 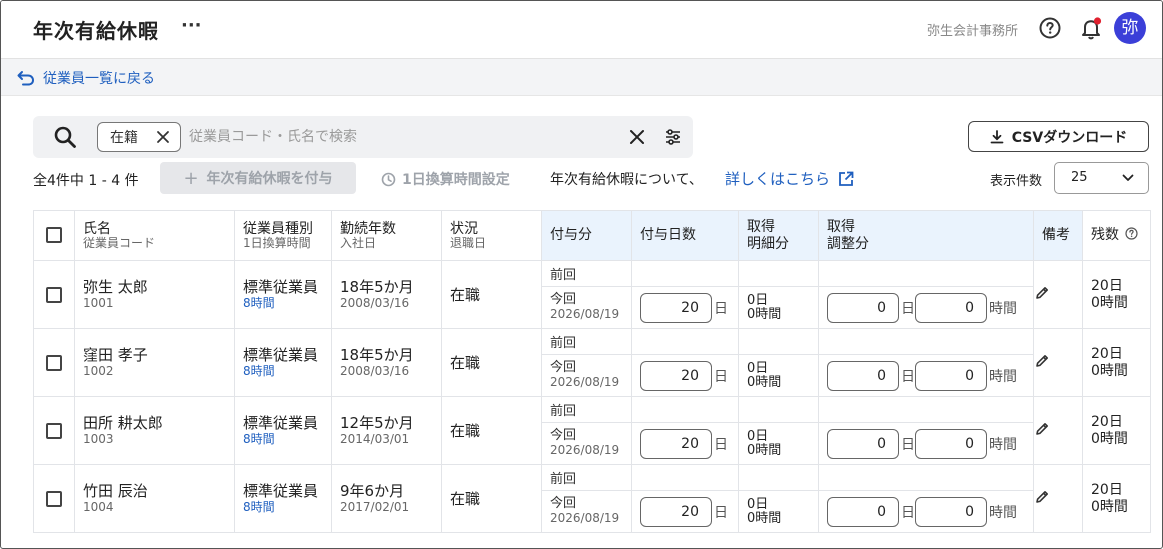 I want to click on back-link-label: 従業員一覧に戻る, so click(x=99, y=79).